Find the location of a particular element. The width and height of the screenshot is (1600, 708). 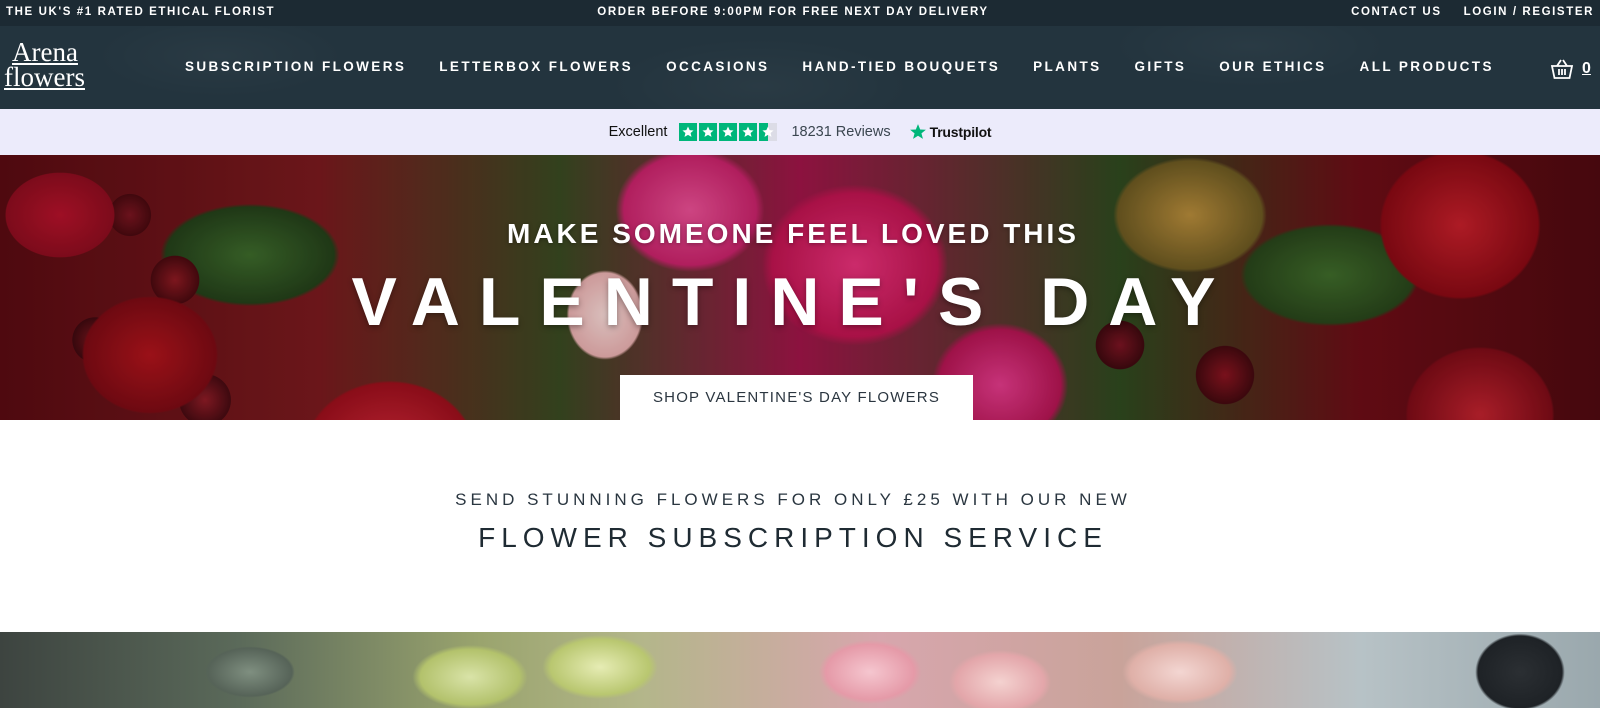

half-star-icon is located at coordinates (768, 132).